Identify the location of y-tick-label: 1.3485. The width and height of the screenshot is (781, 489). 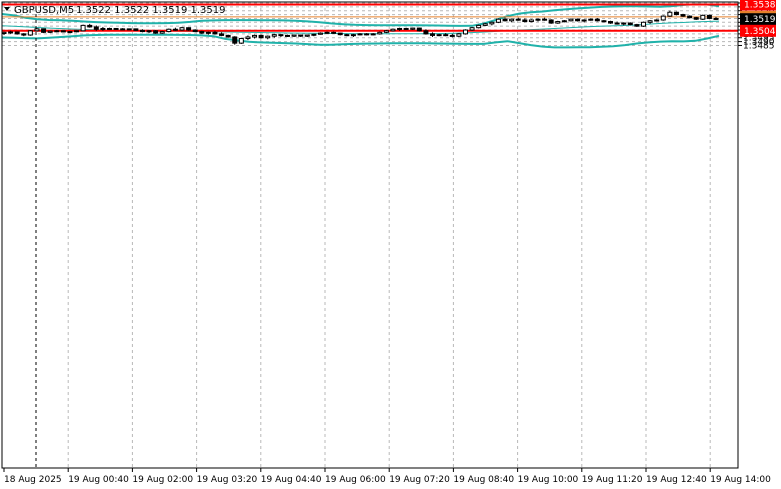
(759, 46).